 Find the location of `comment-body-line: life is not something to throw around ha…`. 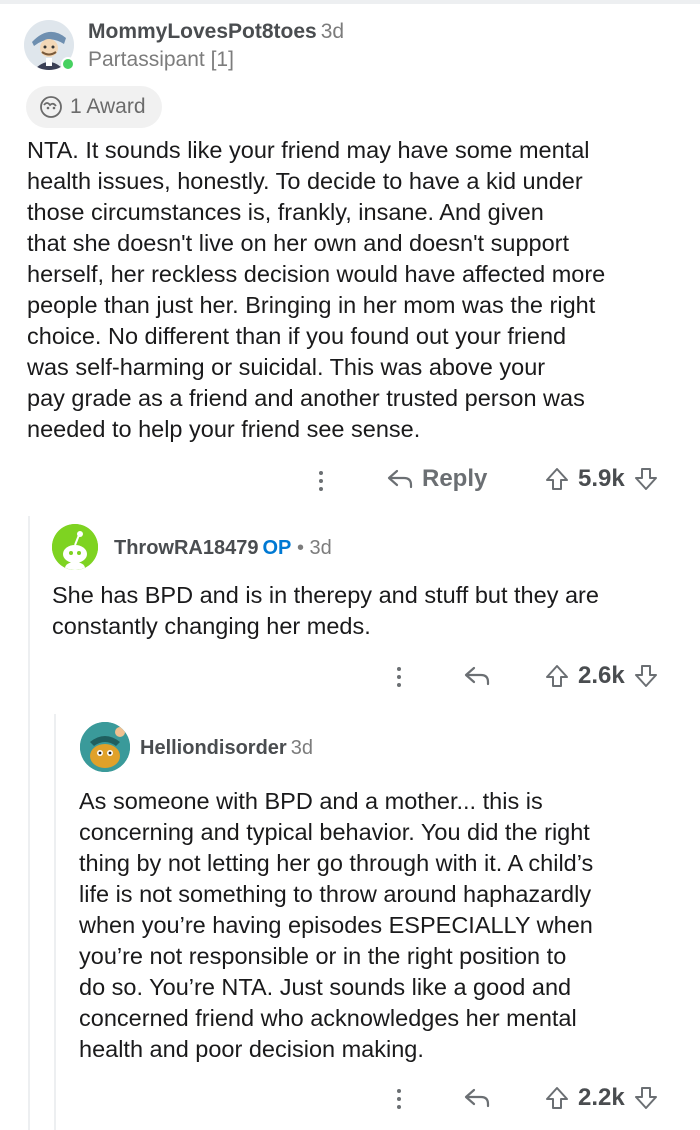

comment-body-line: life is not something to throw around ha… is located at coordinates (335, 894).